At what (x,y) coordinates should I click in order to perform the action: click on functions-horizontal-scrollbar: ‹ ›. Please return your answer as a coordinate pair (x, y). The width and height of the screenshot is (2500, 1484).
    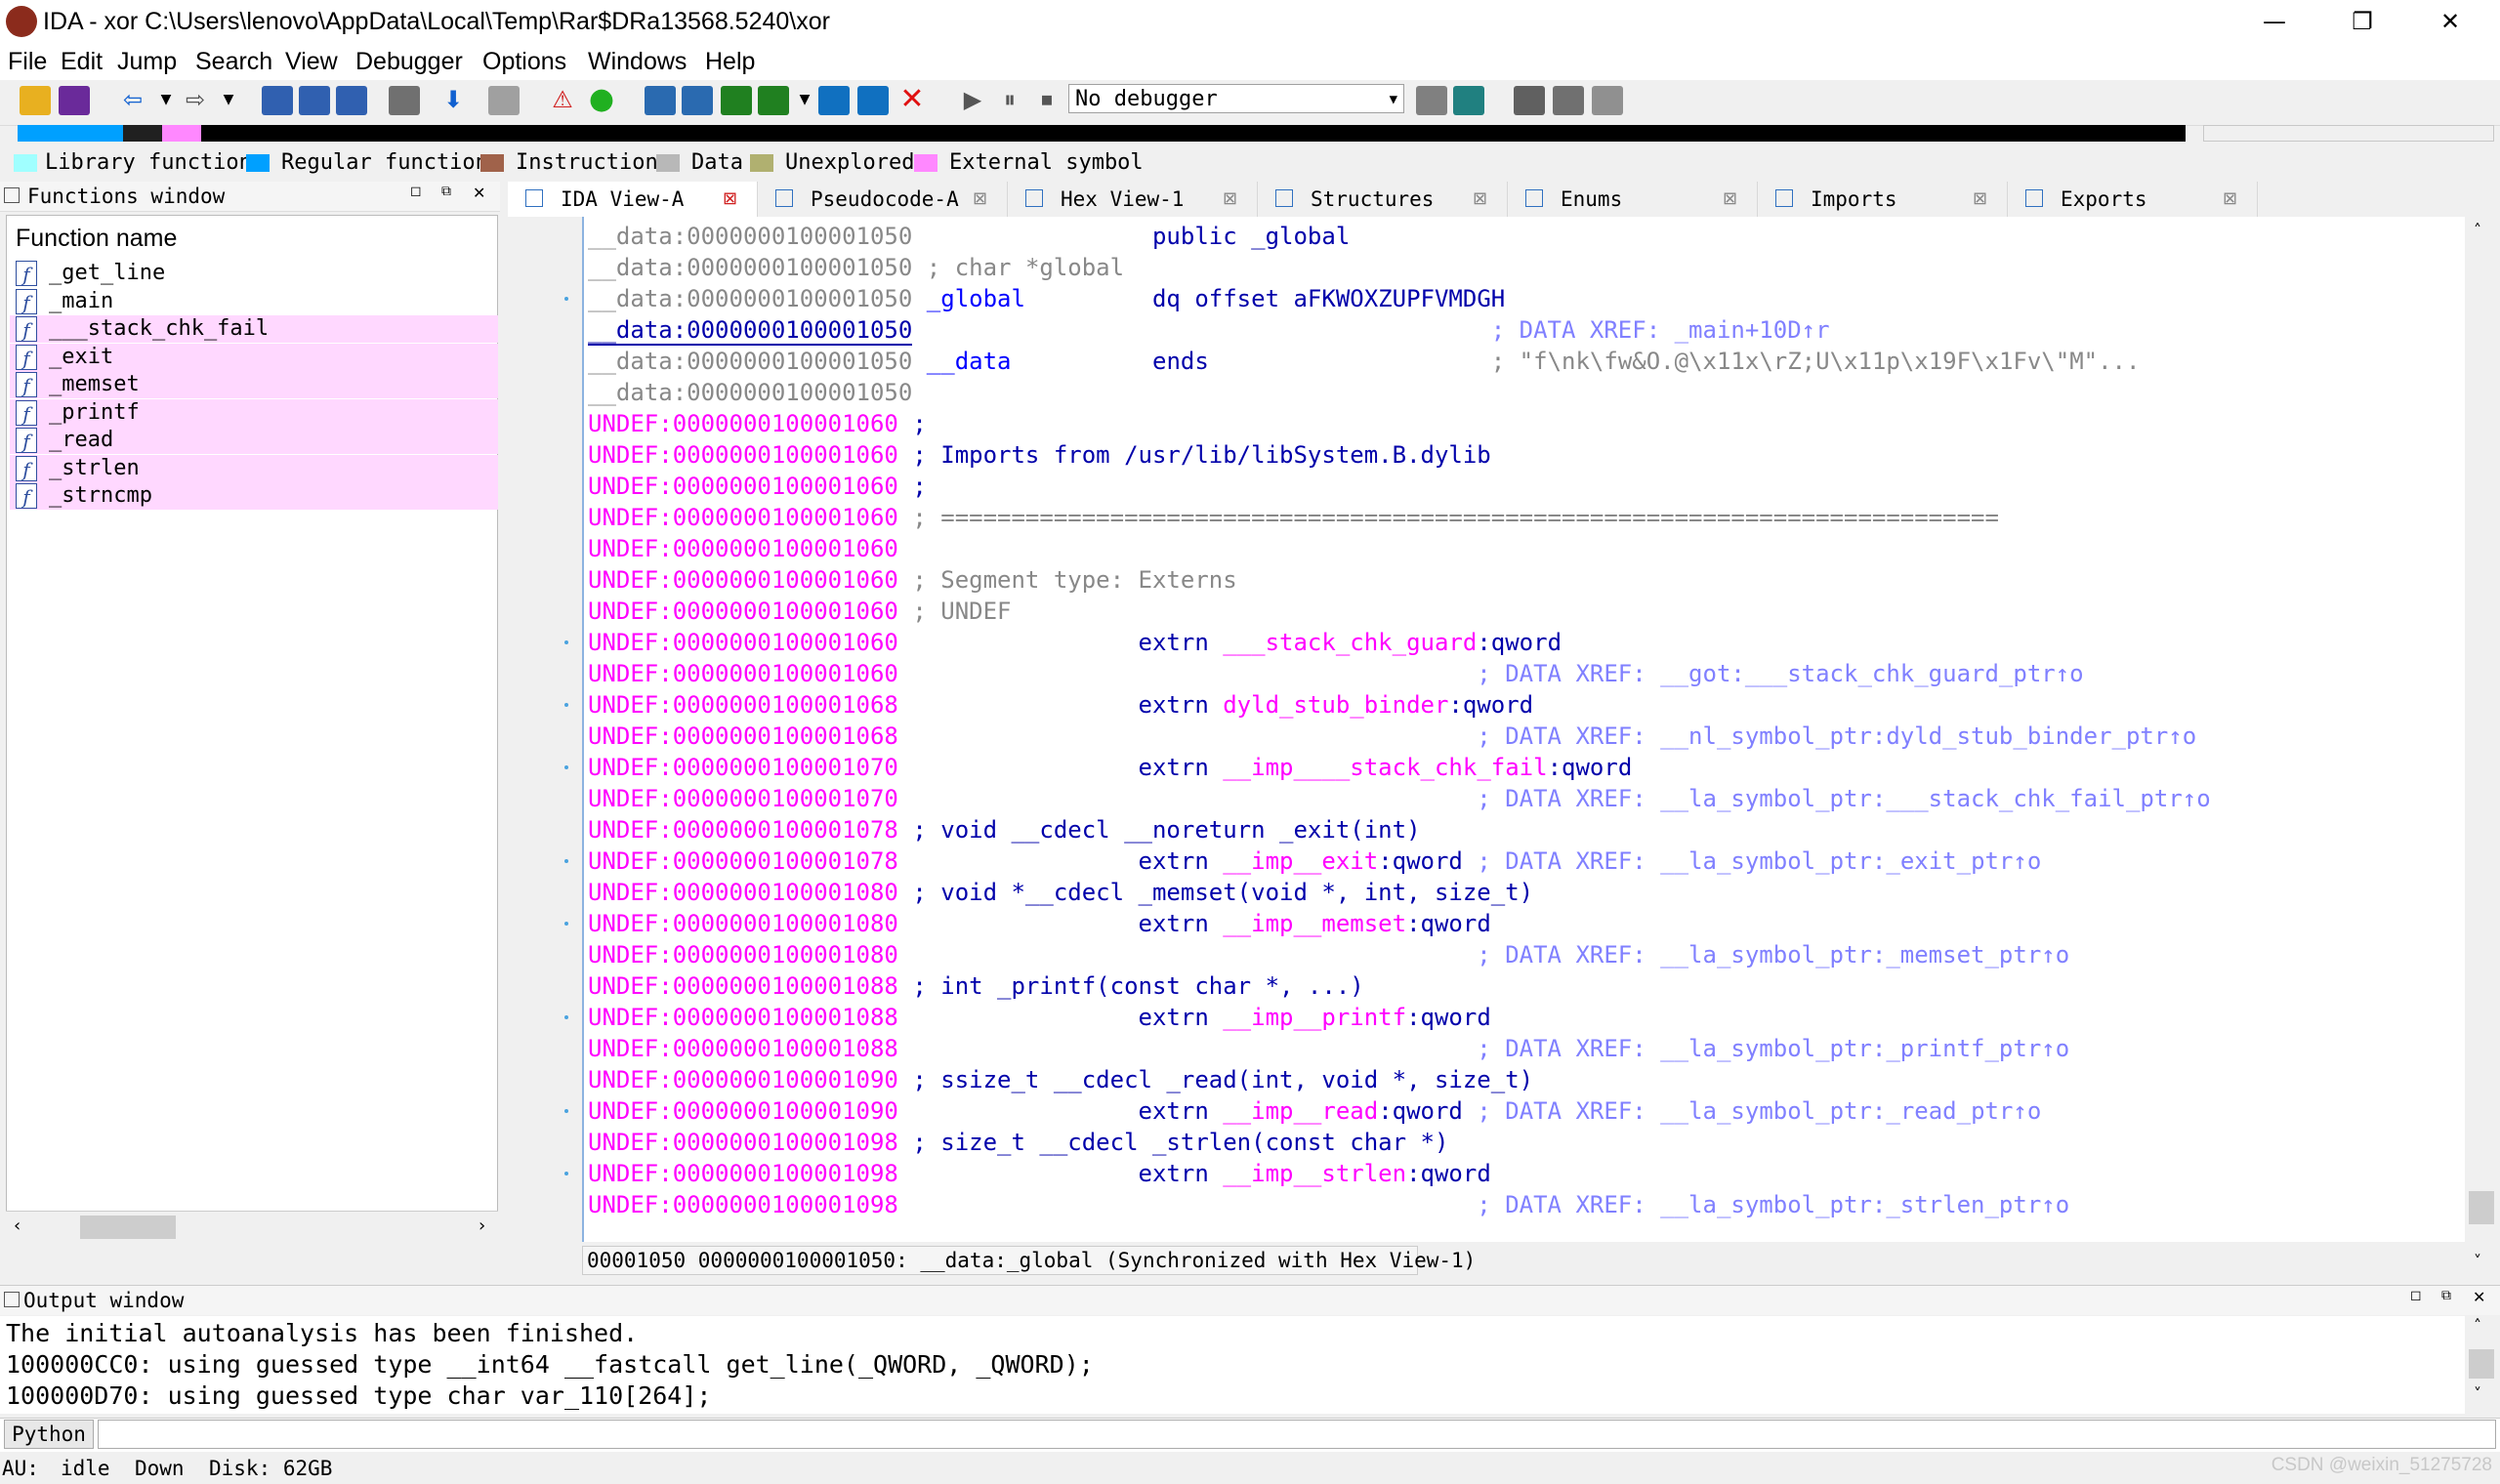
    Looking at the image, I should click on (252, 1227).